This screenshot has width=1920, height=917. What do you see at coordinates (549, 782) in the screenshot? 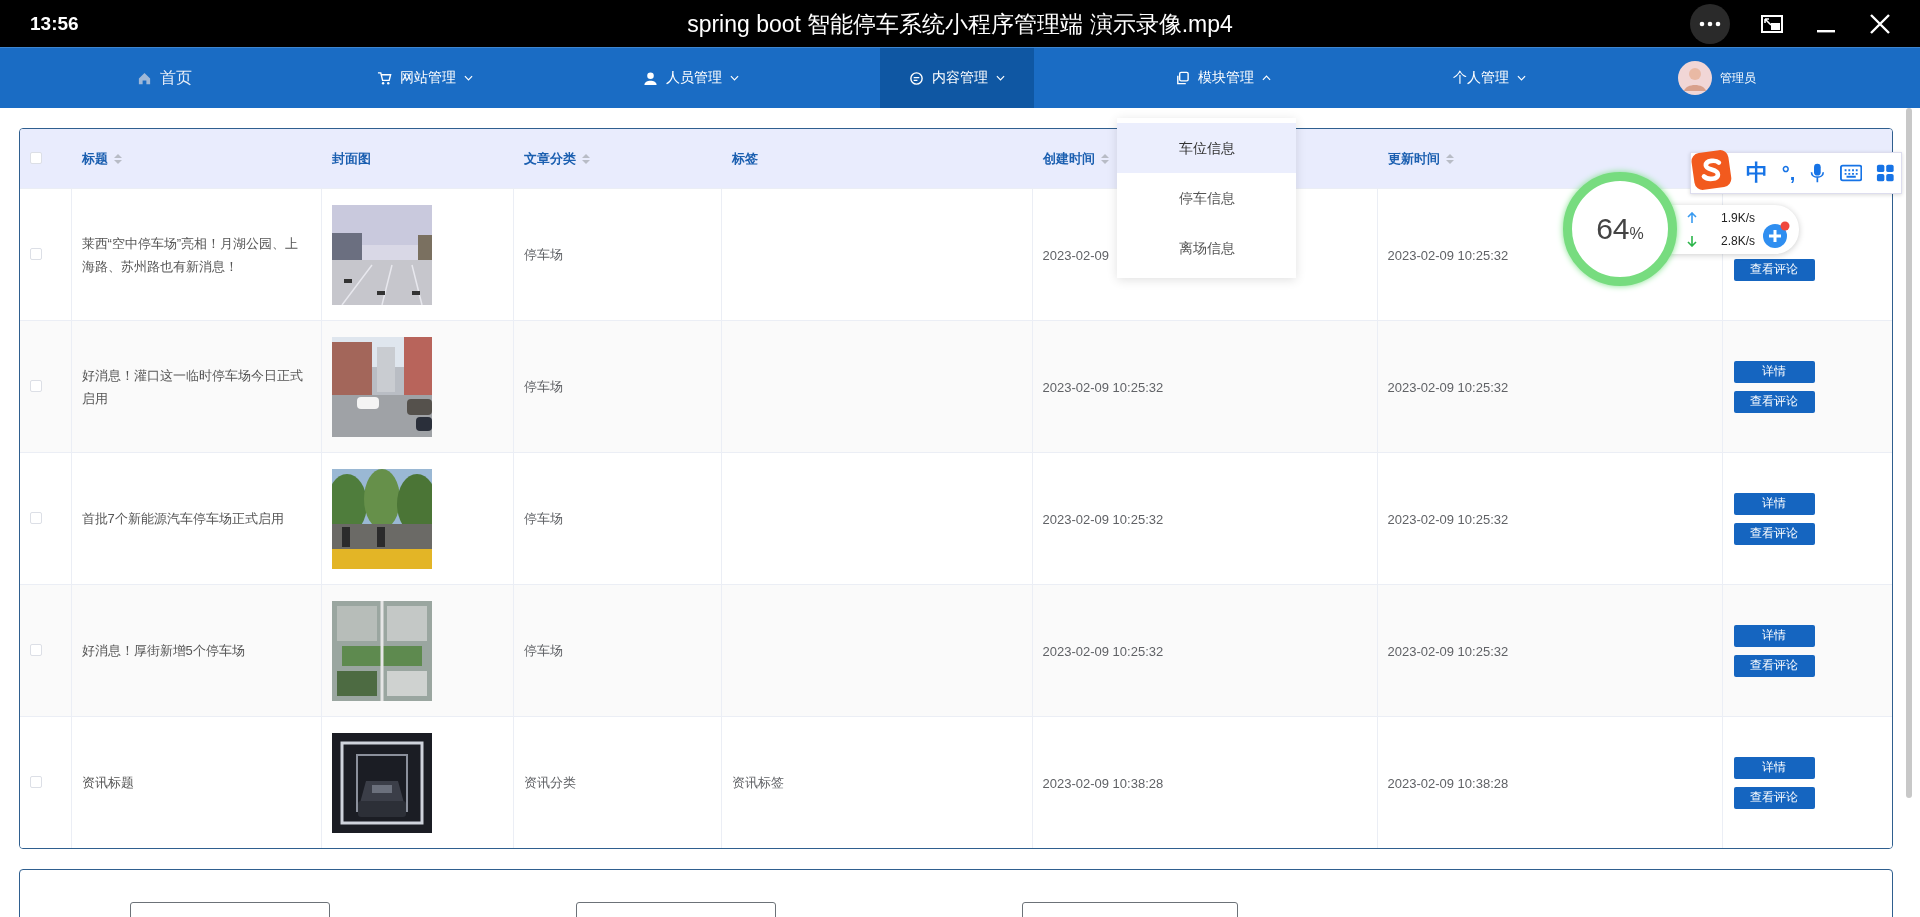
I see `table-cell: 资讯分类` at bounding box center [549, 782].